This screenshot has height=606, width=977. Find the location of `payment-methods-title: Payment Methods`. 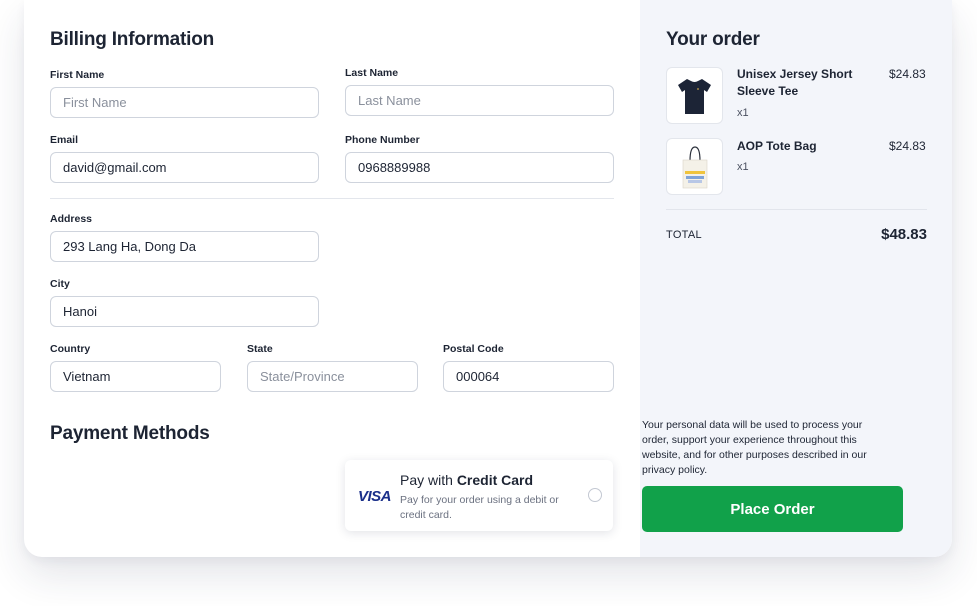

payment-methods-title: Payment Methods is located at coordinates (130, 433).